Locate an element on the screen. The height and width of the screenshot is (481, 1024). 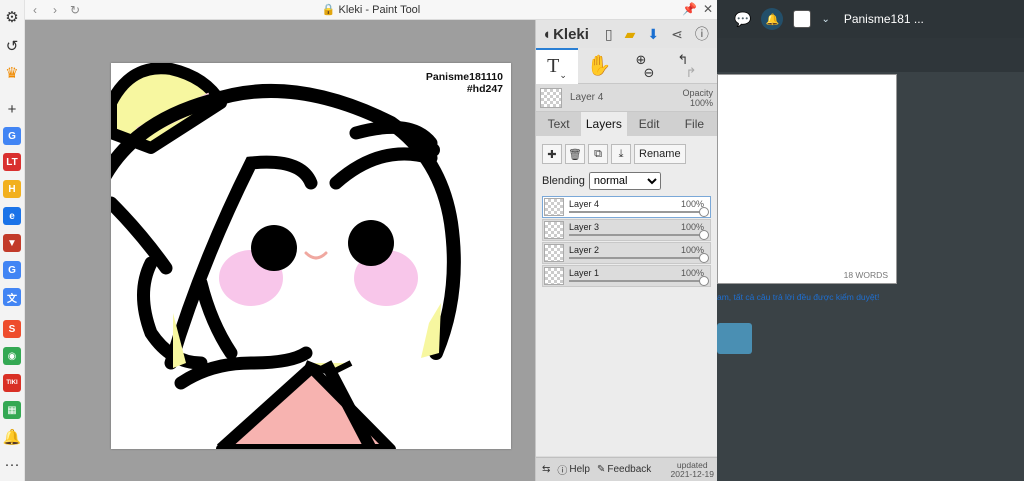
layer-row: Layer 1 100% is located at coordinates (626, 276).